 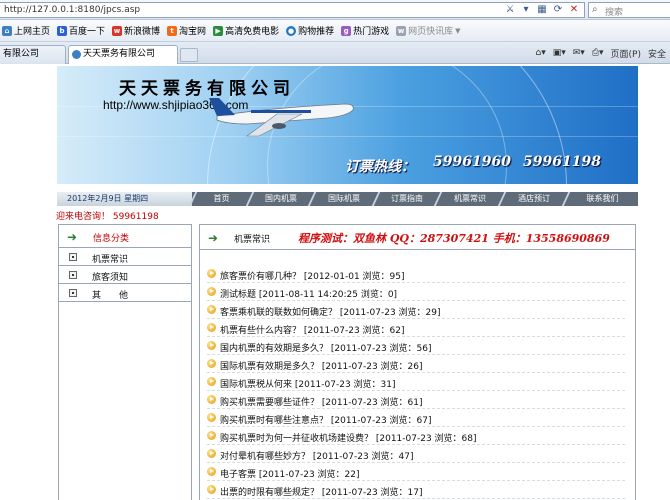 What do you see at coordinates (344, 199) in the screenshot?
I see `nav-international: 国际机票` at bounding box center [344, 199].